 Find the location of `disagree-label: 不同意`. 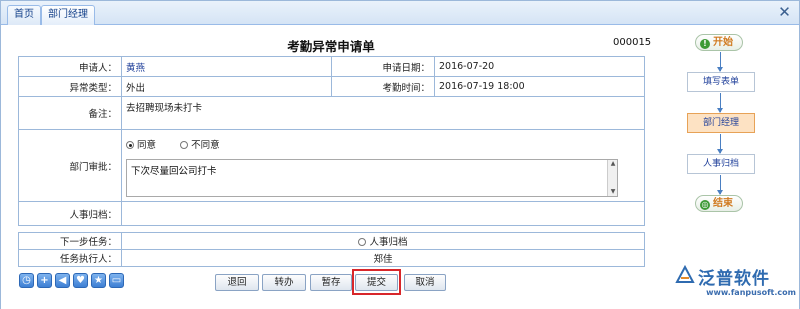

disagree-label: 不同意 is located at coordinates (205, 145).